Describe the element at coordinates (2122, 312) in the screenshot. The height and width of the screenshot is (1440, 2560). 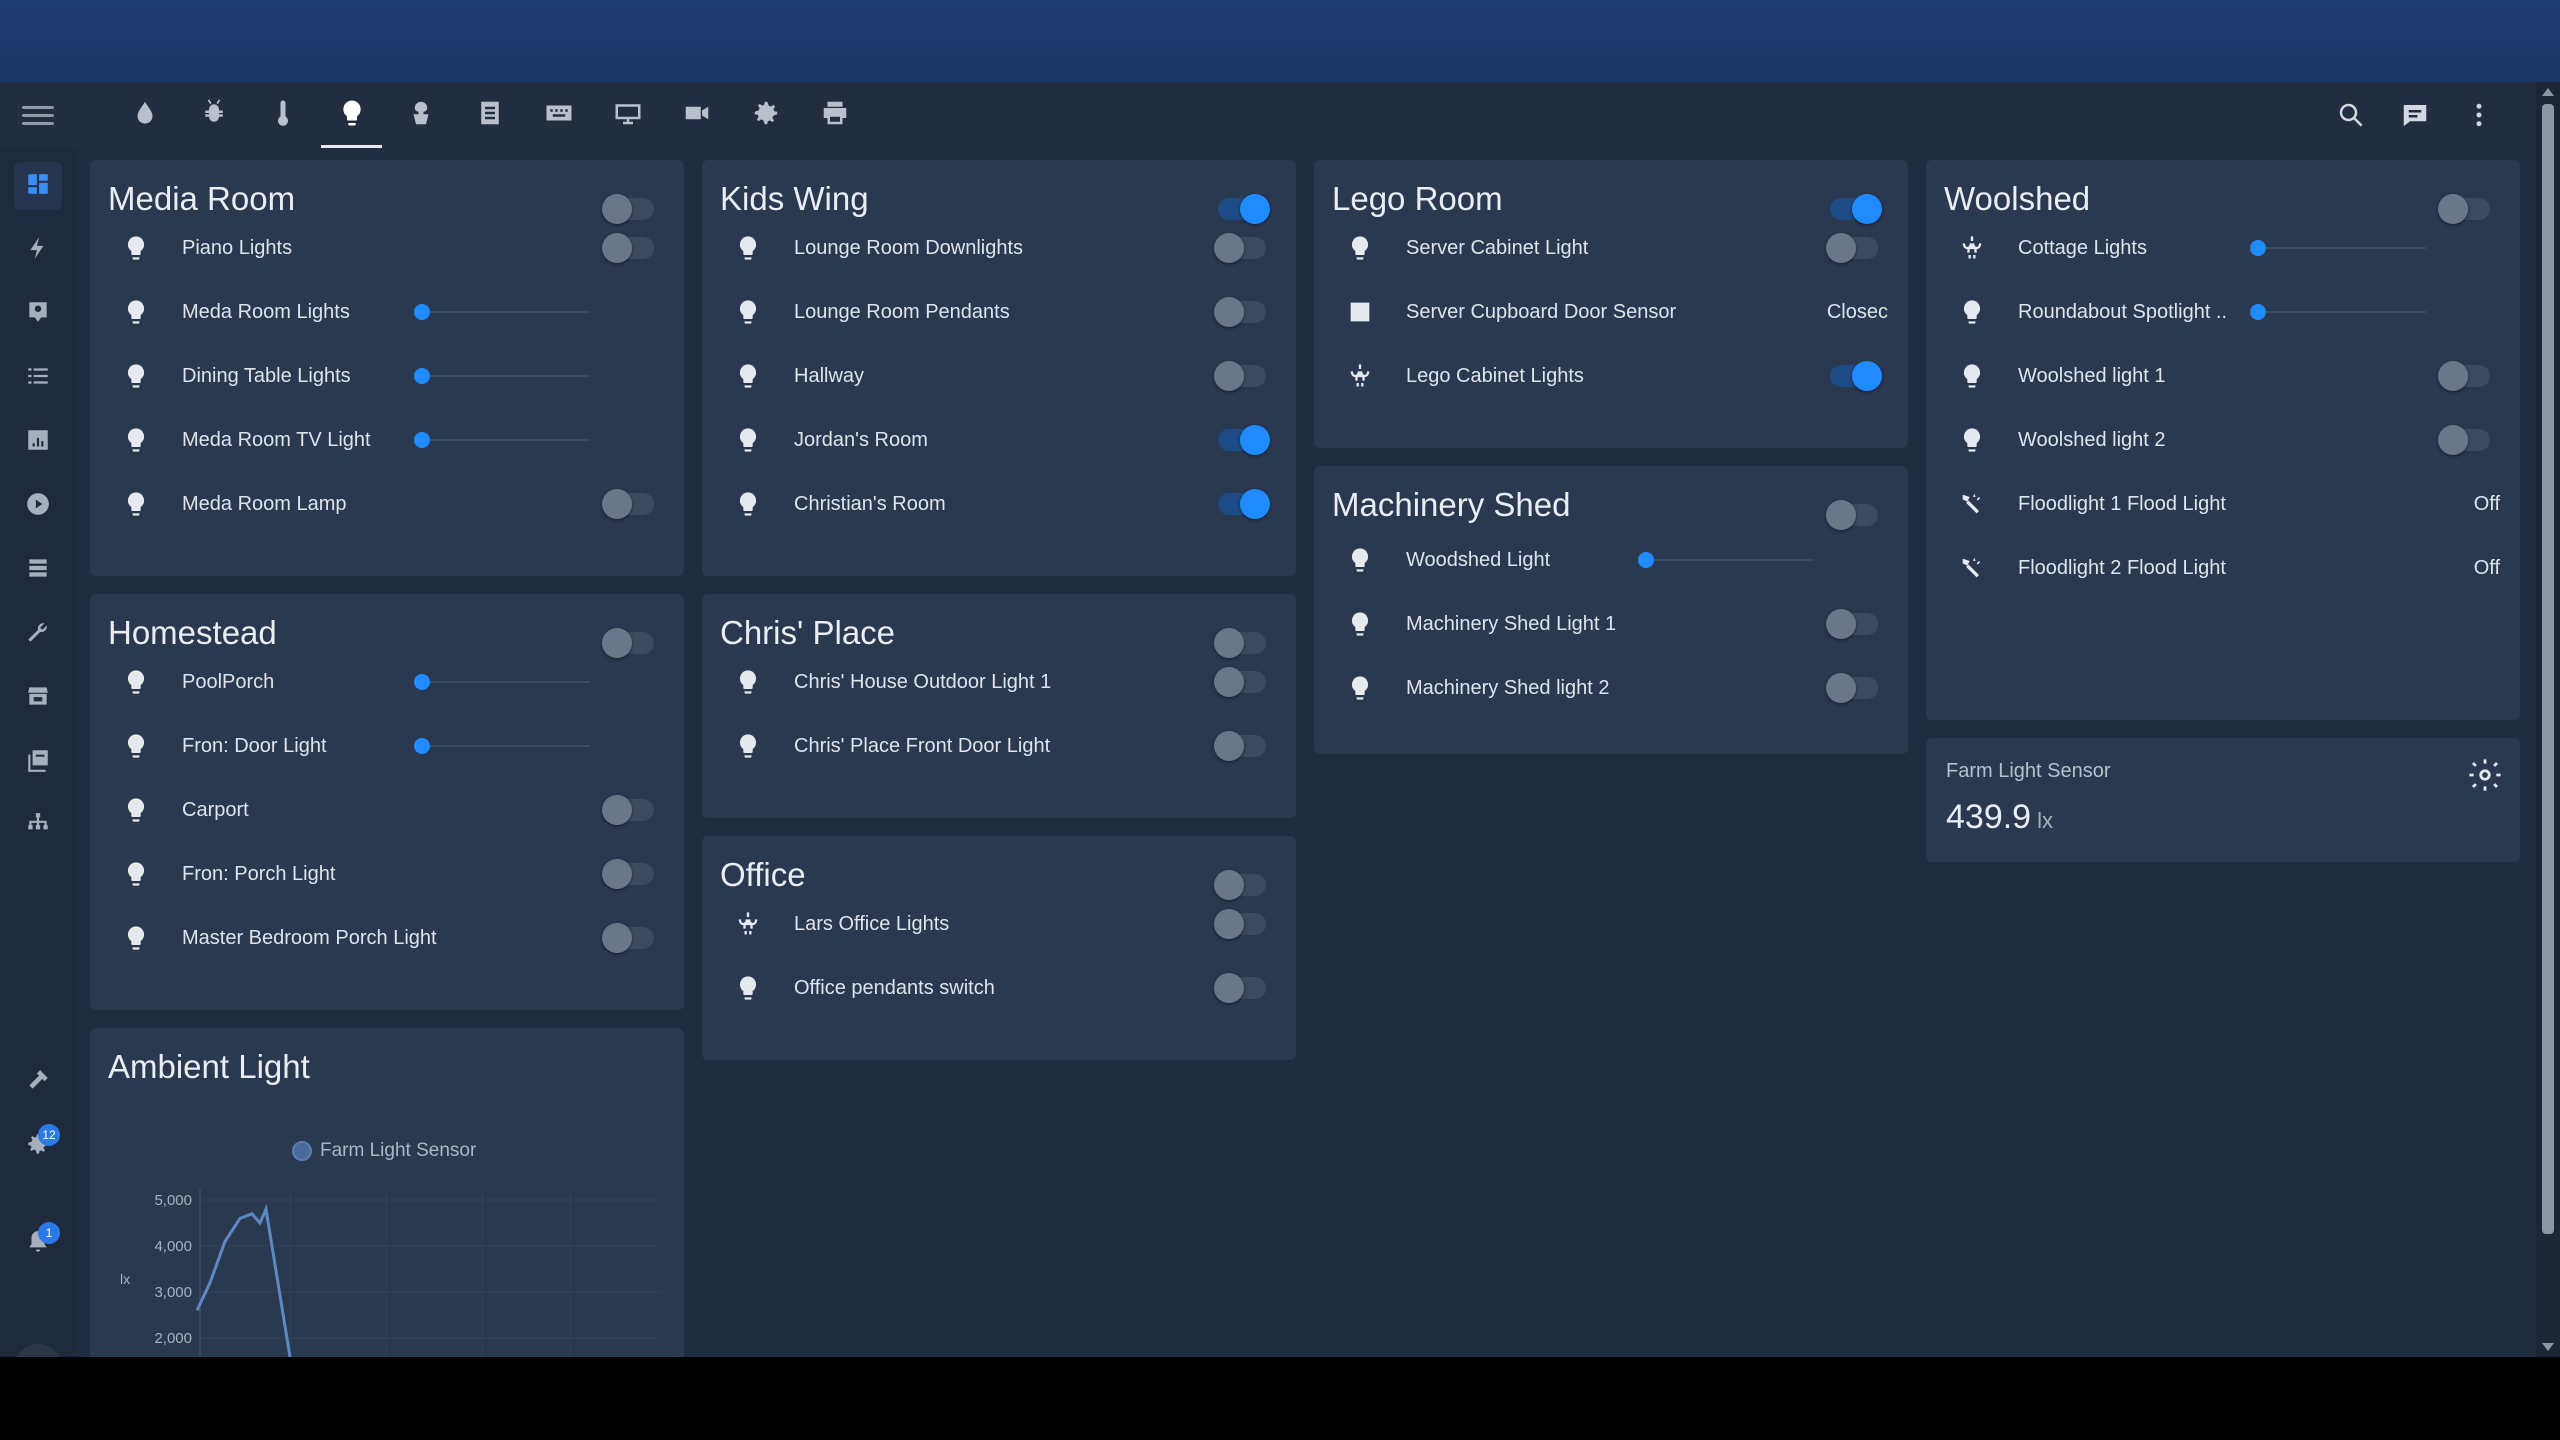
I see `entity-label: Roundabout Spotlight ..` at that location.